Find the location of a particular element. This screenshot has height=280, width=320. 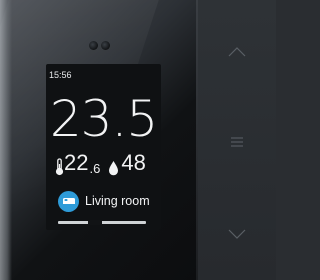

down-button is located at coordinates (237, 235).